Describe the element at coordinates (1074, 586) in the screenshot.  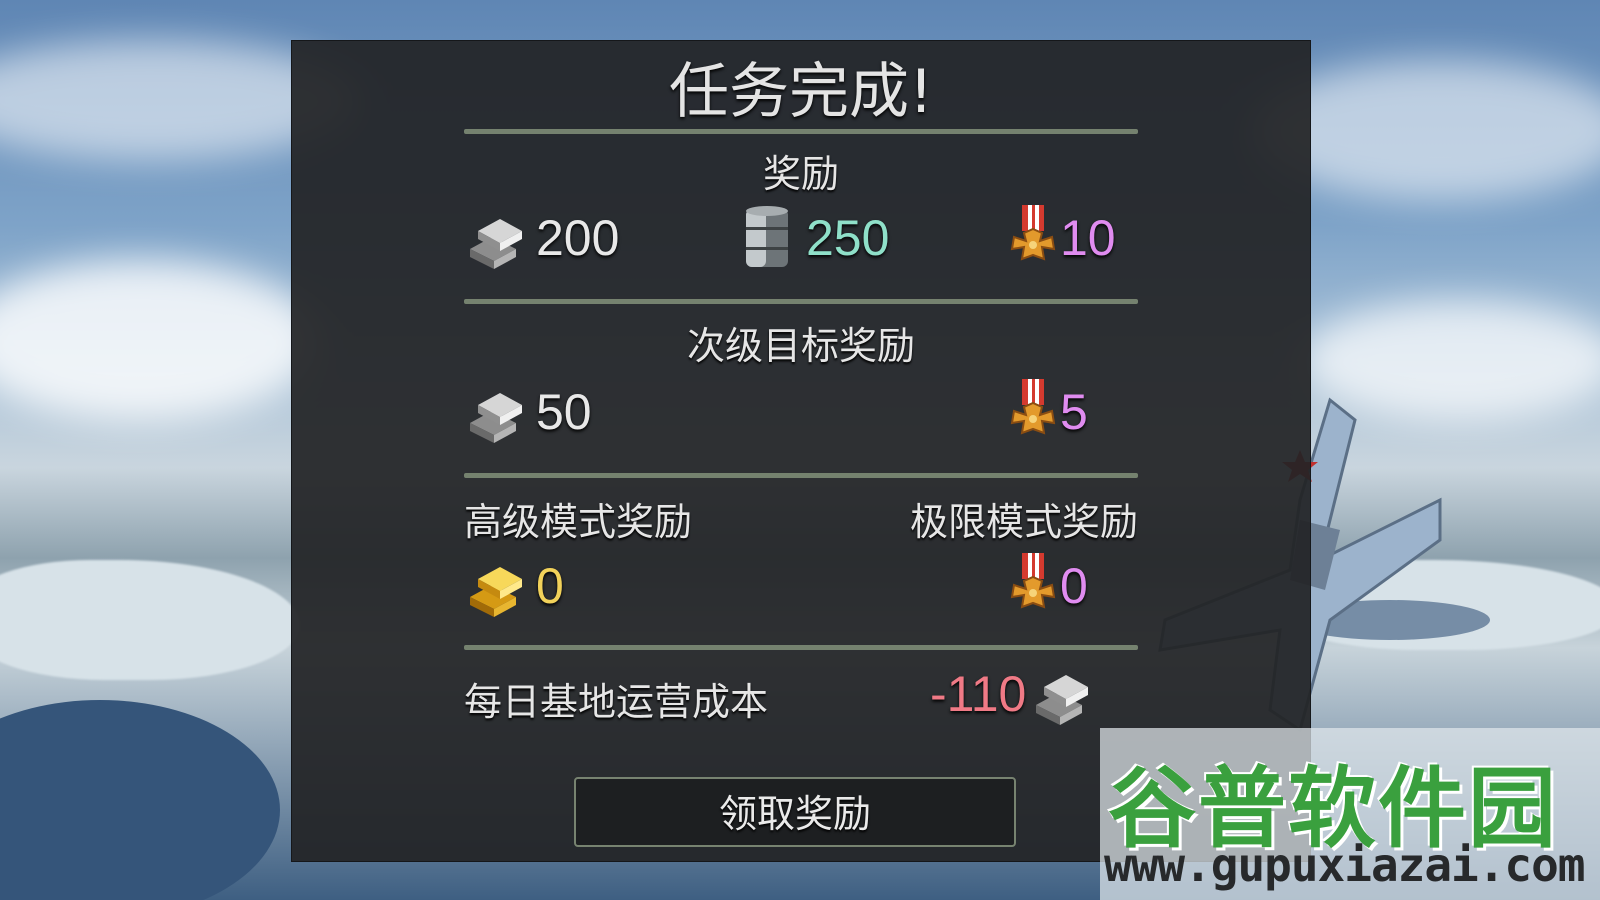
I see `extreme-medal-value: 0` at that location.